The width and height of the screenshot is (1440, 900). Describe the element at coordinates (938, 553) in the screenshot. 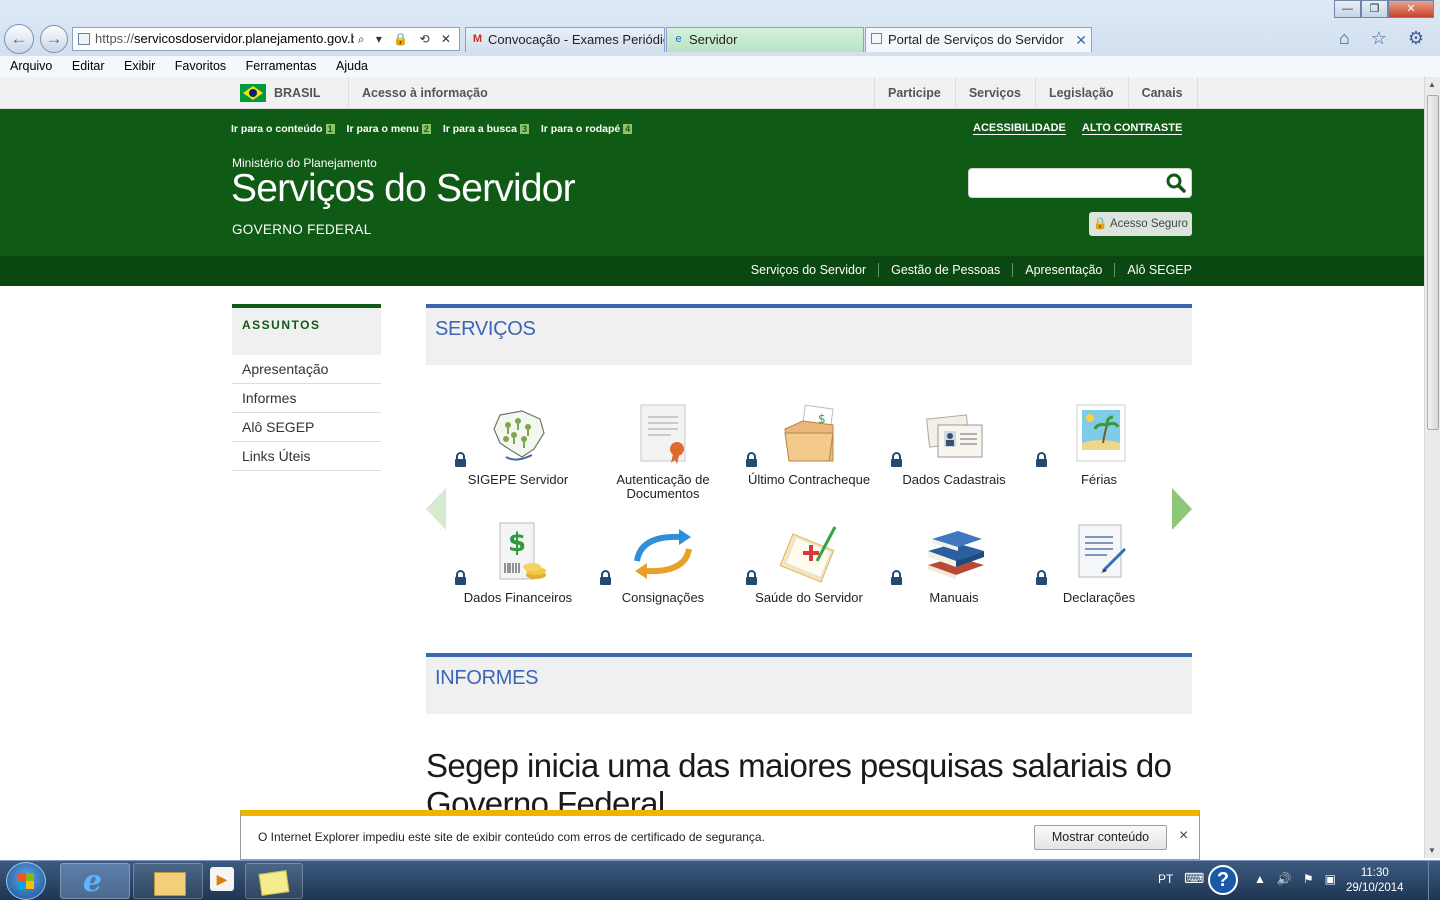

I see `books-icon` at that location.